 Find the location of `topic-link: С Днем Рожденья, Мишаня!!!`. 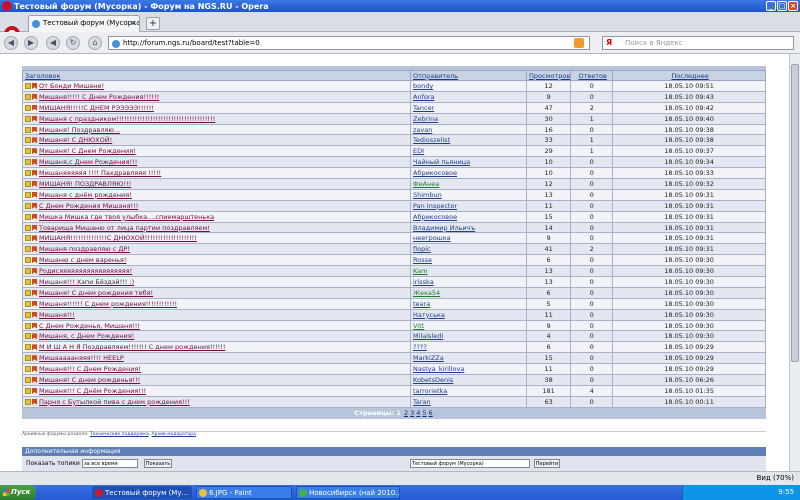

topic-link: С Днем Рожденья, Мишаня!!! is located at coordinates (89, 326).